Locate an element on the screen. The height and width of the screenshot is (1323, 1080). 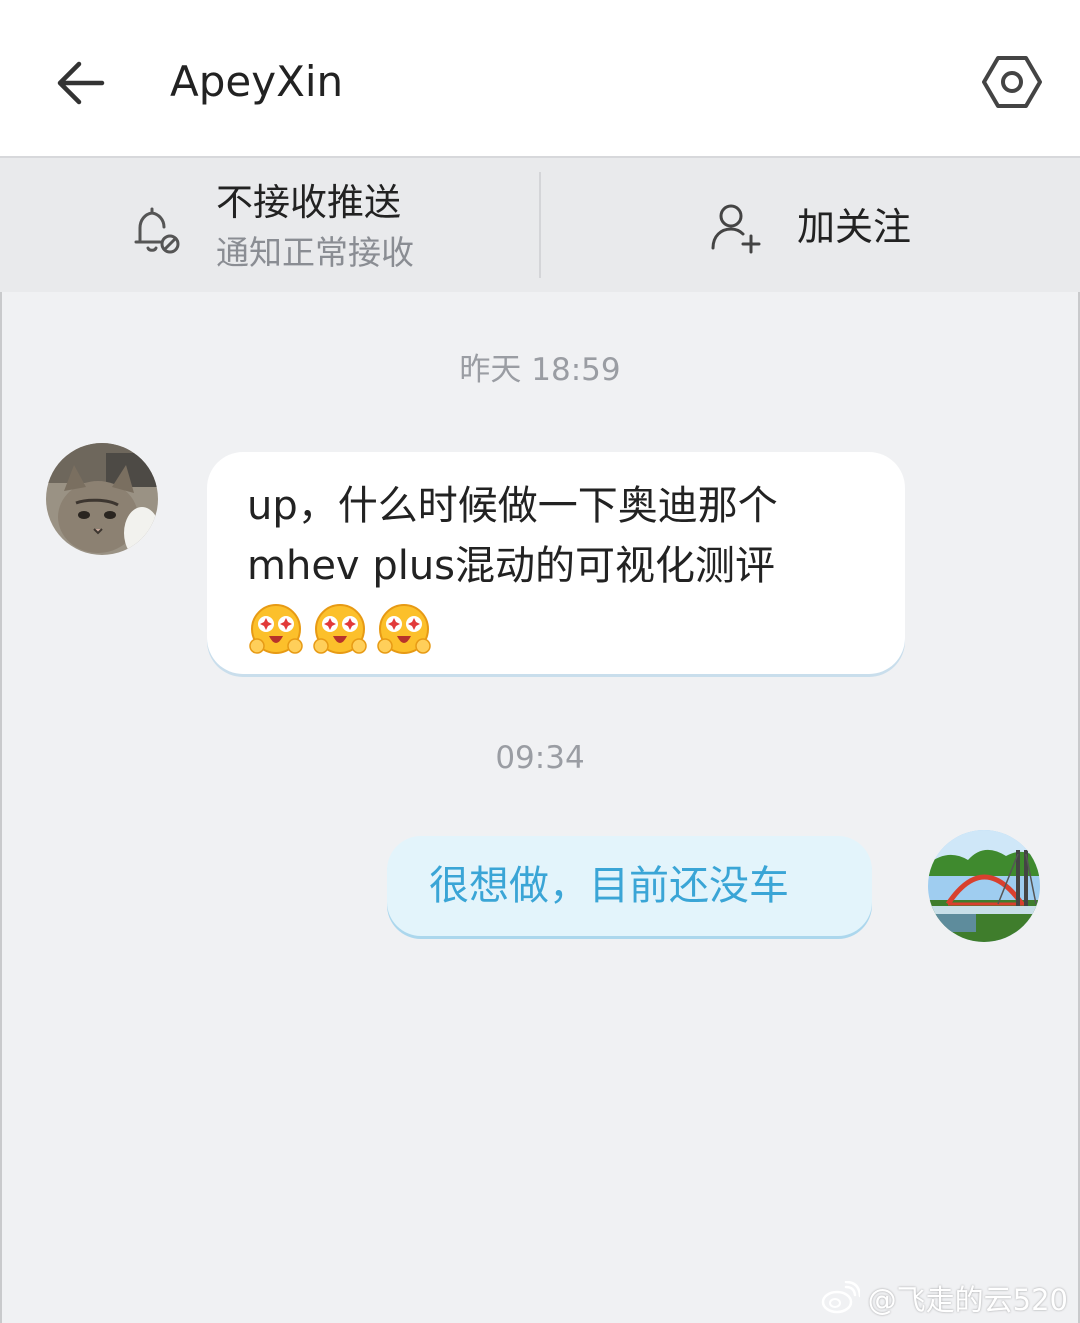
push-setting-subtitle: 通知正常接收 is located at coordinates (315, 252).